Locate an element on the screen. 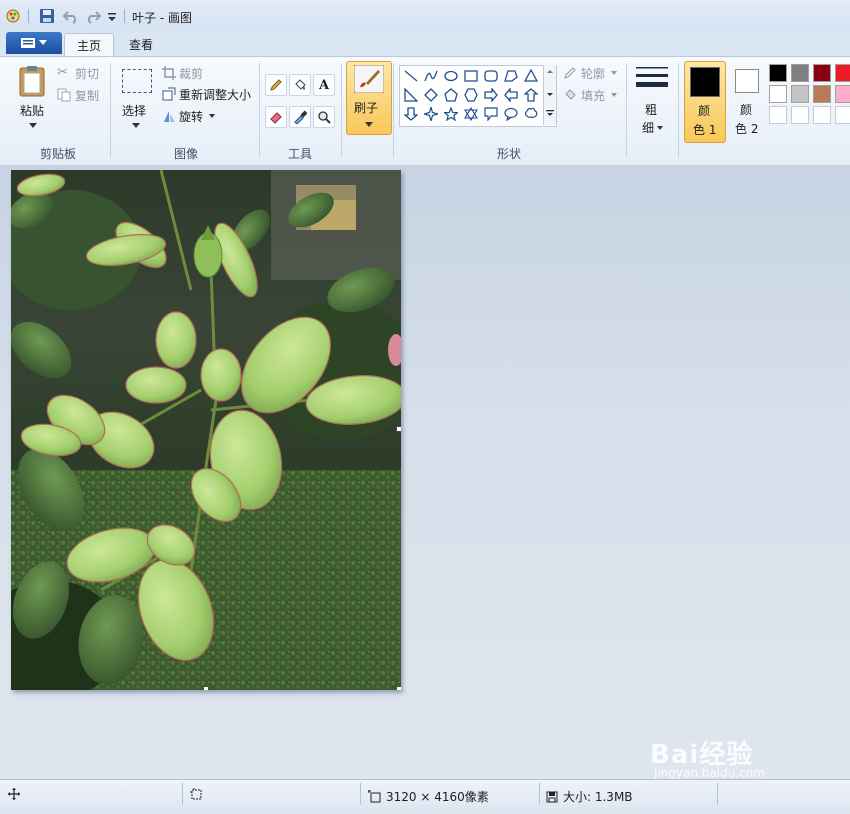  eyedropper-icon is located at coordinates (300, 117).